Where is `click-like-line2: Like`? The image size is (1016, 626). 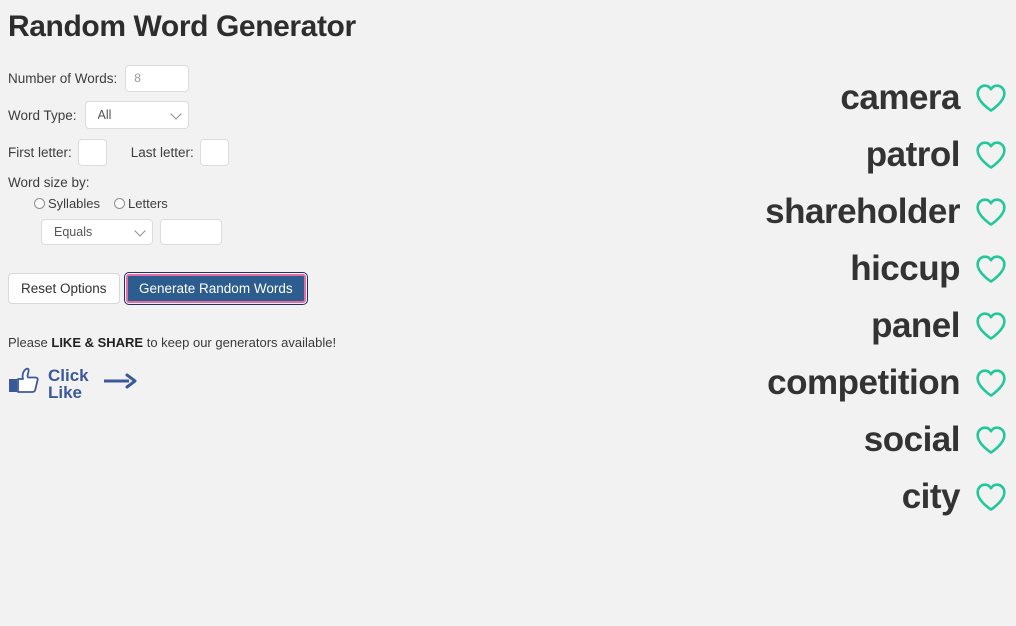
click-like-line2: Like is located at coordinates (65, 392).